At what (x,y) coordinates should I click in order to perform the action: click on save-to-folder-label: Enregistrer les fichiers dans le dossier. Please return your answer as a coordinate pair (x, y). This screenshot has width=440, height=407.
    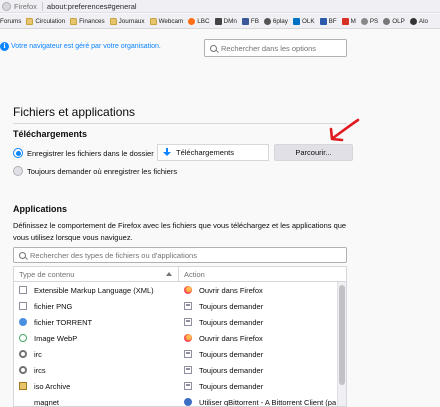
    Looking at the image, I should click on (90, 153).